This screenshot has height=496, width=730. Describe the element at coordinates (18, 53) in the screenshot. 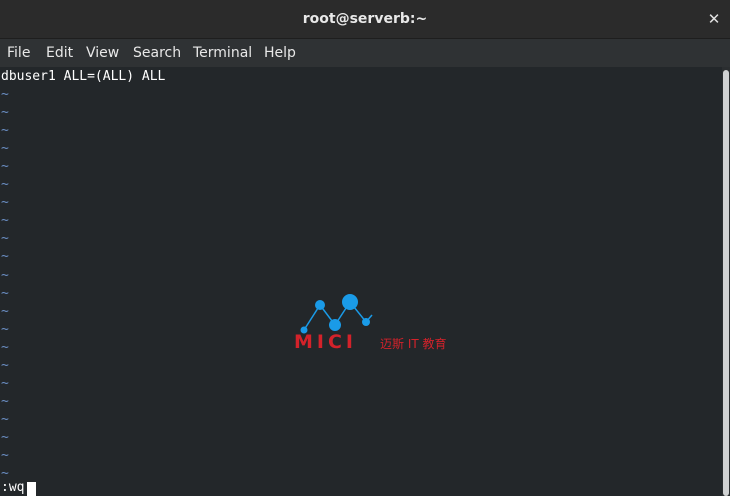

I see `menu-file: File` at that location.